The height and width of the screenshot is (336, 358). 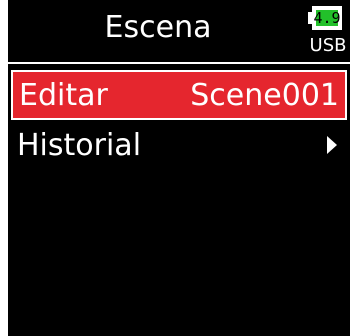 What do you see at coordinates (63, 95) in the screenshot?
I see `menu-item-label: Editar` at bounding box center [63, 95].